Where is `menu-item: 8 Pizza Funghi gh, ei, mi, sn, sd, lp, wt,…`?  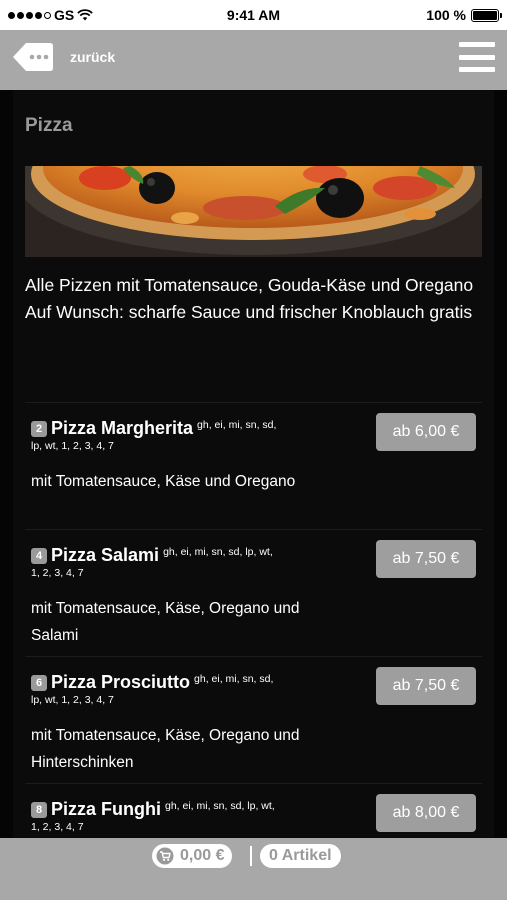 menu-item: 8 Pizza Funghi gh, ei, mi, sn, sd, lp, wt,… is located at coordinates (253, 810).